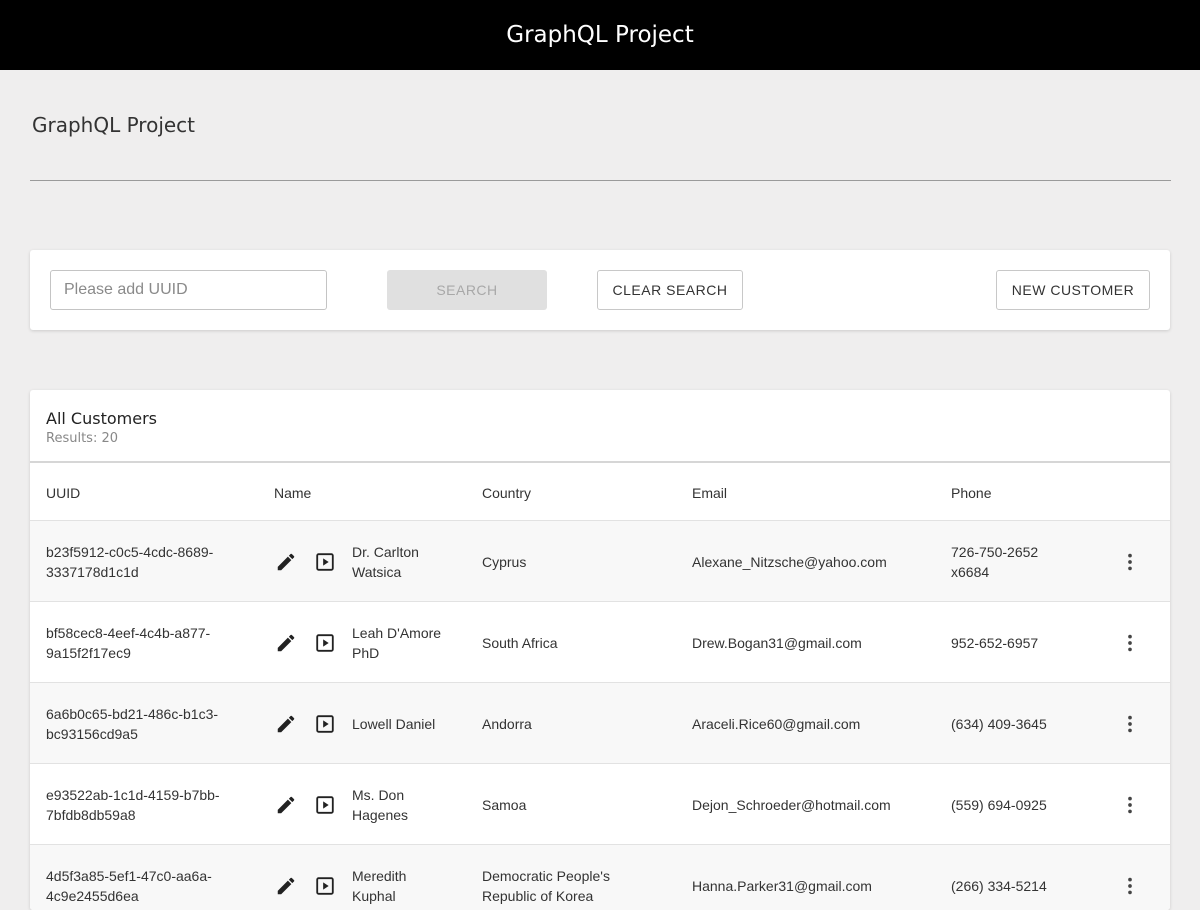 The height and width of the screenshot is (910, 1200). What do you see at coordinates (132, 714) in the screenshot?
I see `uuid-cell-line: 6a6b0c65-bd21-486c-b1c3-` at bounding box center [132, 714].